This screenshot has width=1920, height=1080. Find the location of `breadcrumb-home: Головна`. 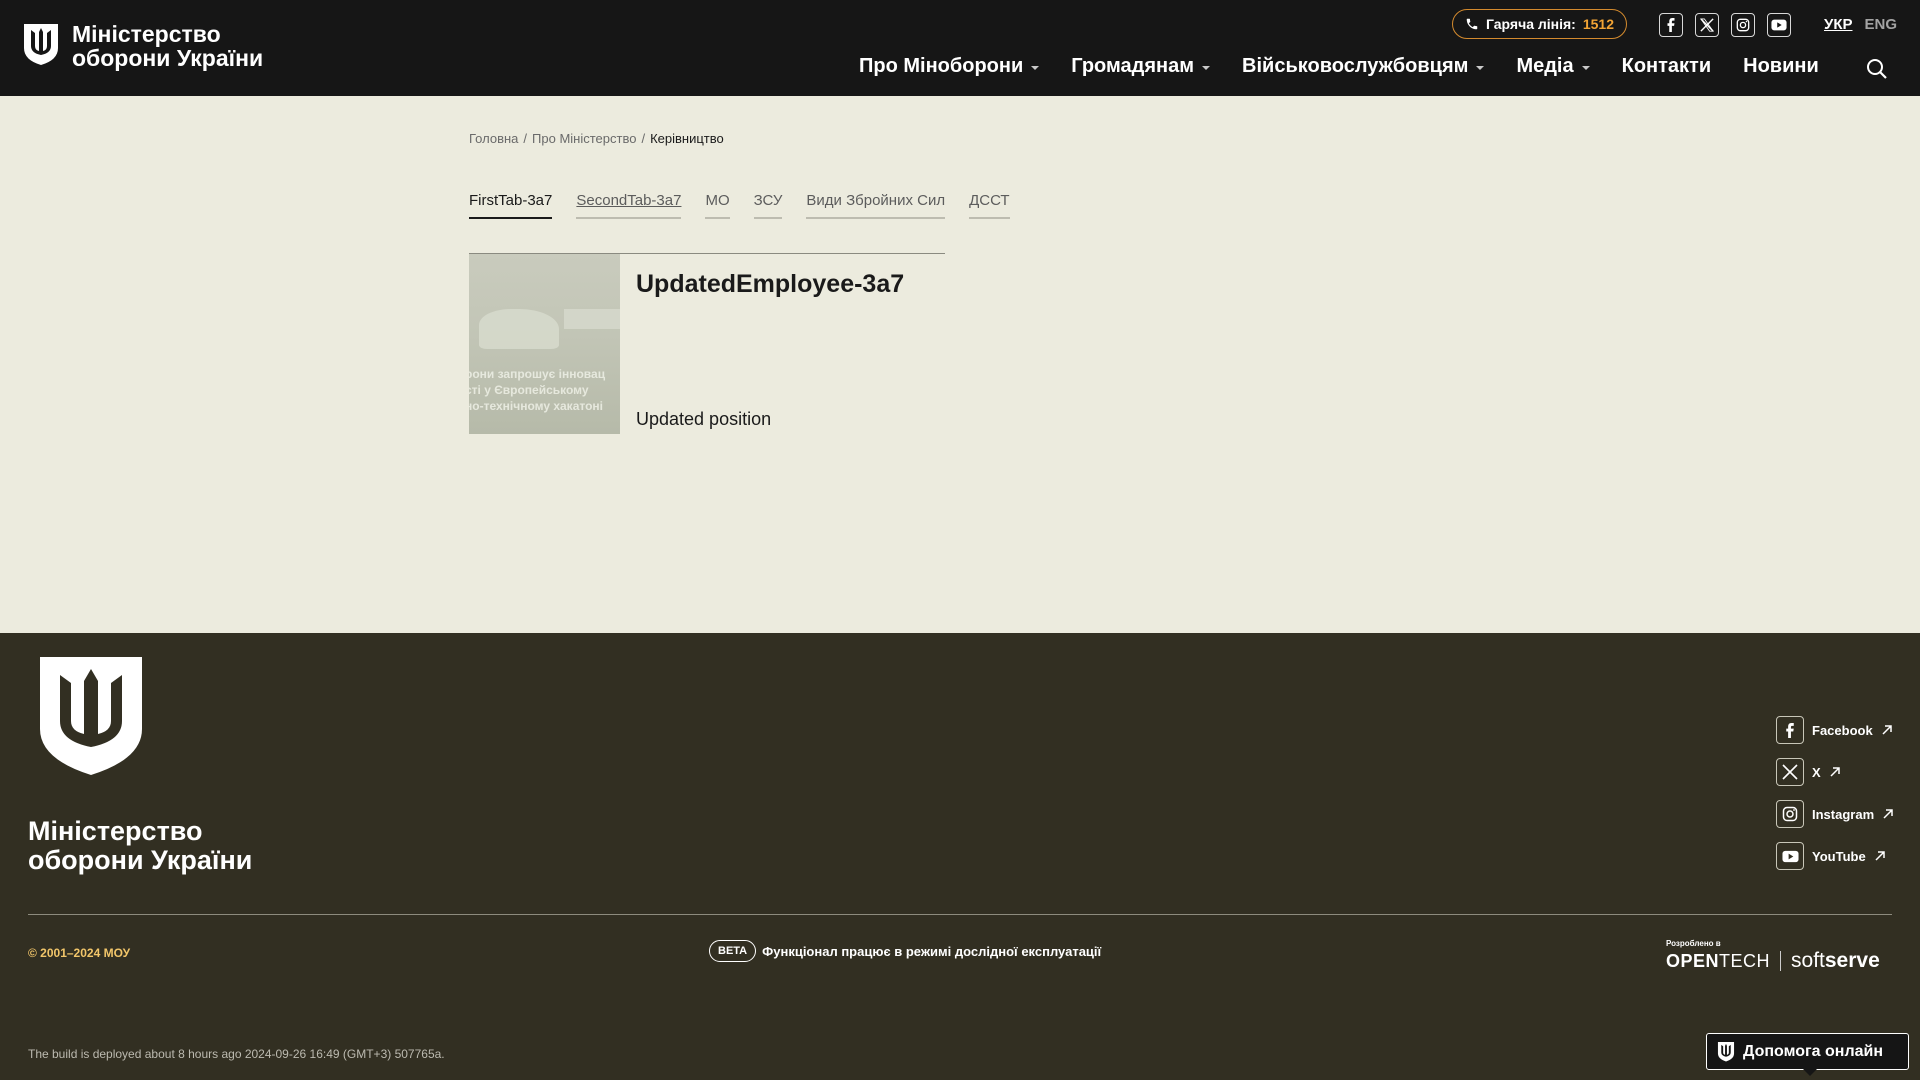

breadcrumb-home: Головна is located at coordinates (493, 138).